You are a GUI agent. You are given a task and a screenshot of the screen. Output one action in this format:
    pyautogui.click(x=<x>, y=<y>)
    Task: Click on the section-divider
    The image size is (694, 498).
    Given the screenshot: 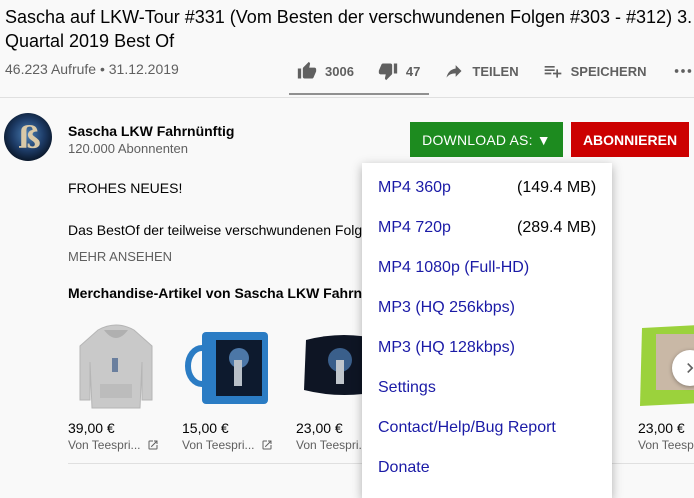 What is the action you would take?
    pyautogui.click(x=347, y=97)
    